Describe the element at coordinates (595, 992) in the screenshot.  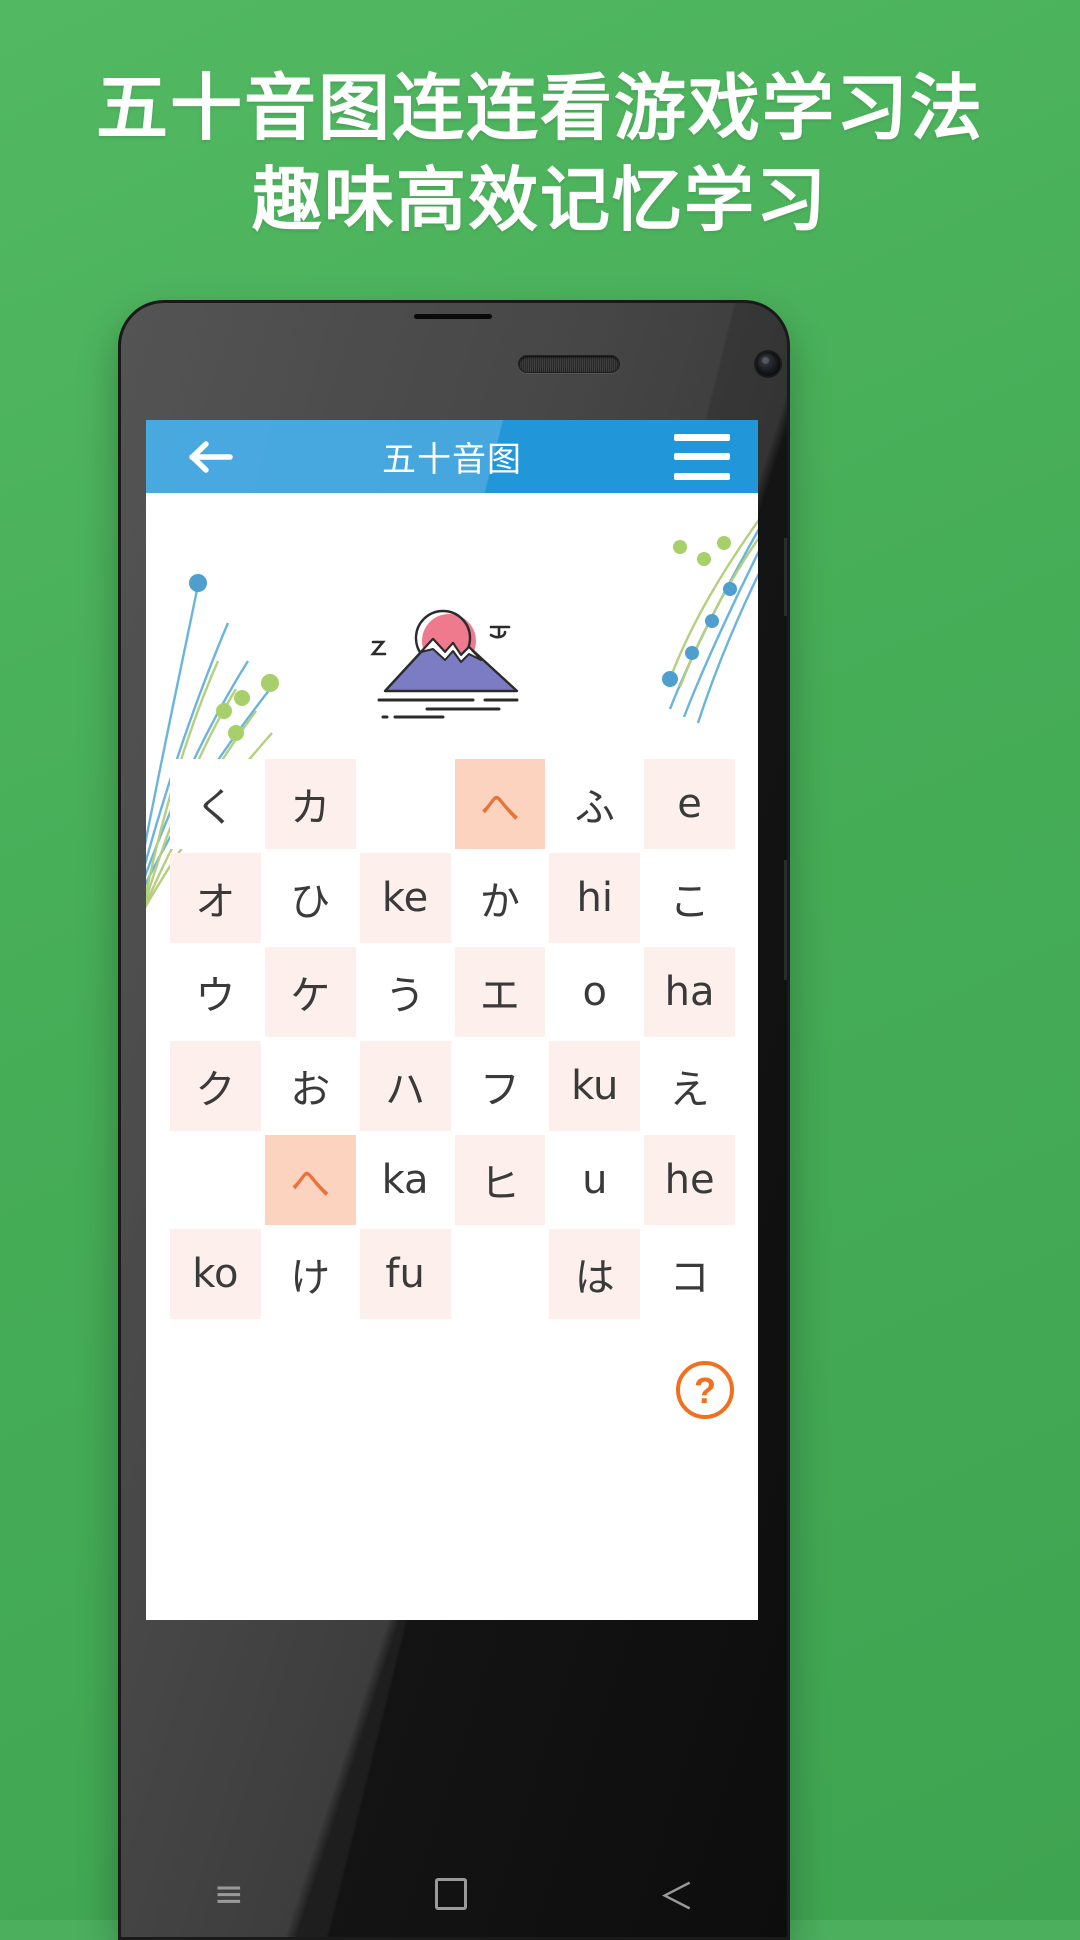
I see `grid-cell: o` at that location.